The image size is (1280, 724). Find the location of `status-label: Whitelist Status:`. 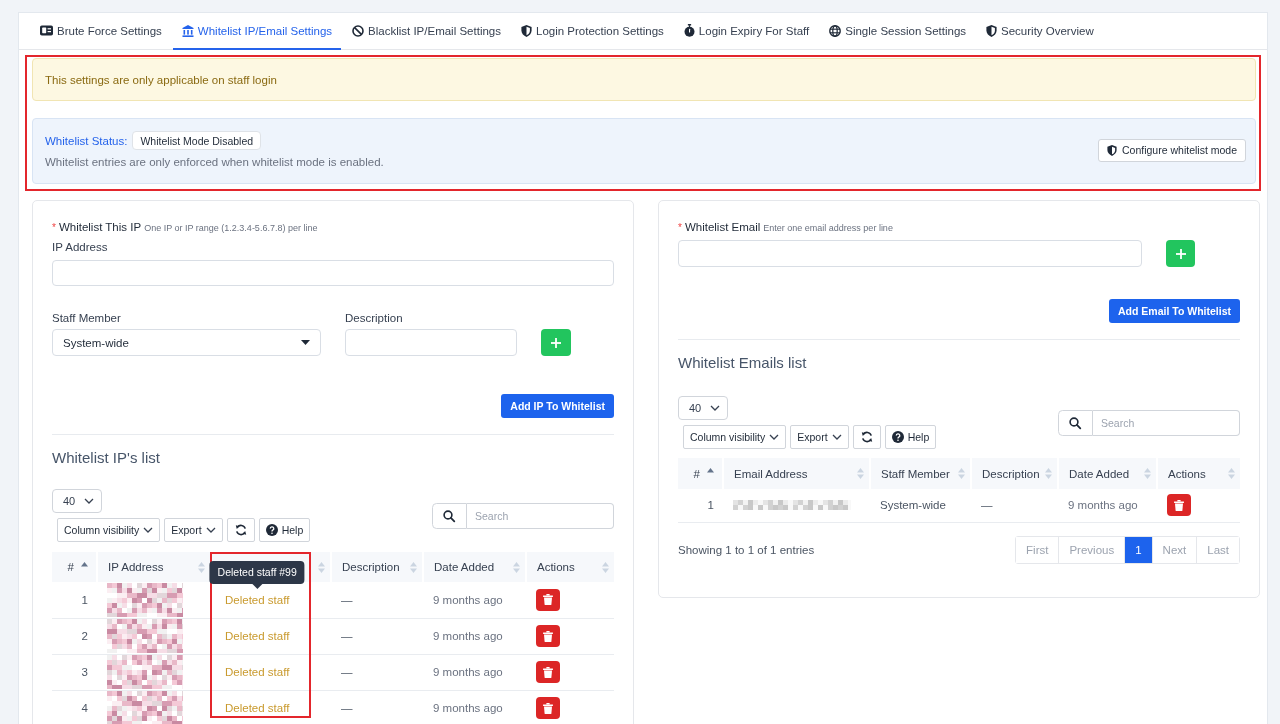

status-label: Whitelist Status: is located at coordinates (86, 140).